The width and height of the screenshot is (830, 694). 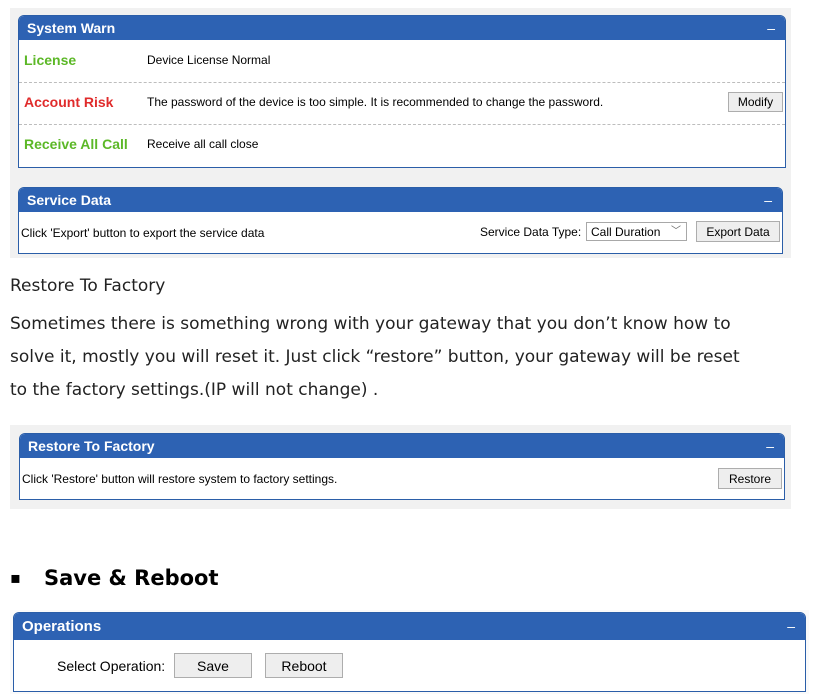 I want to click on reboot-button: Reboot, so click(x=304, y=665).